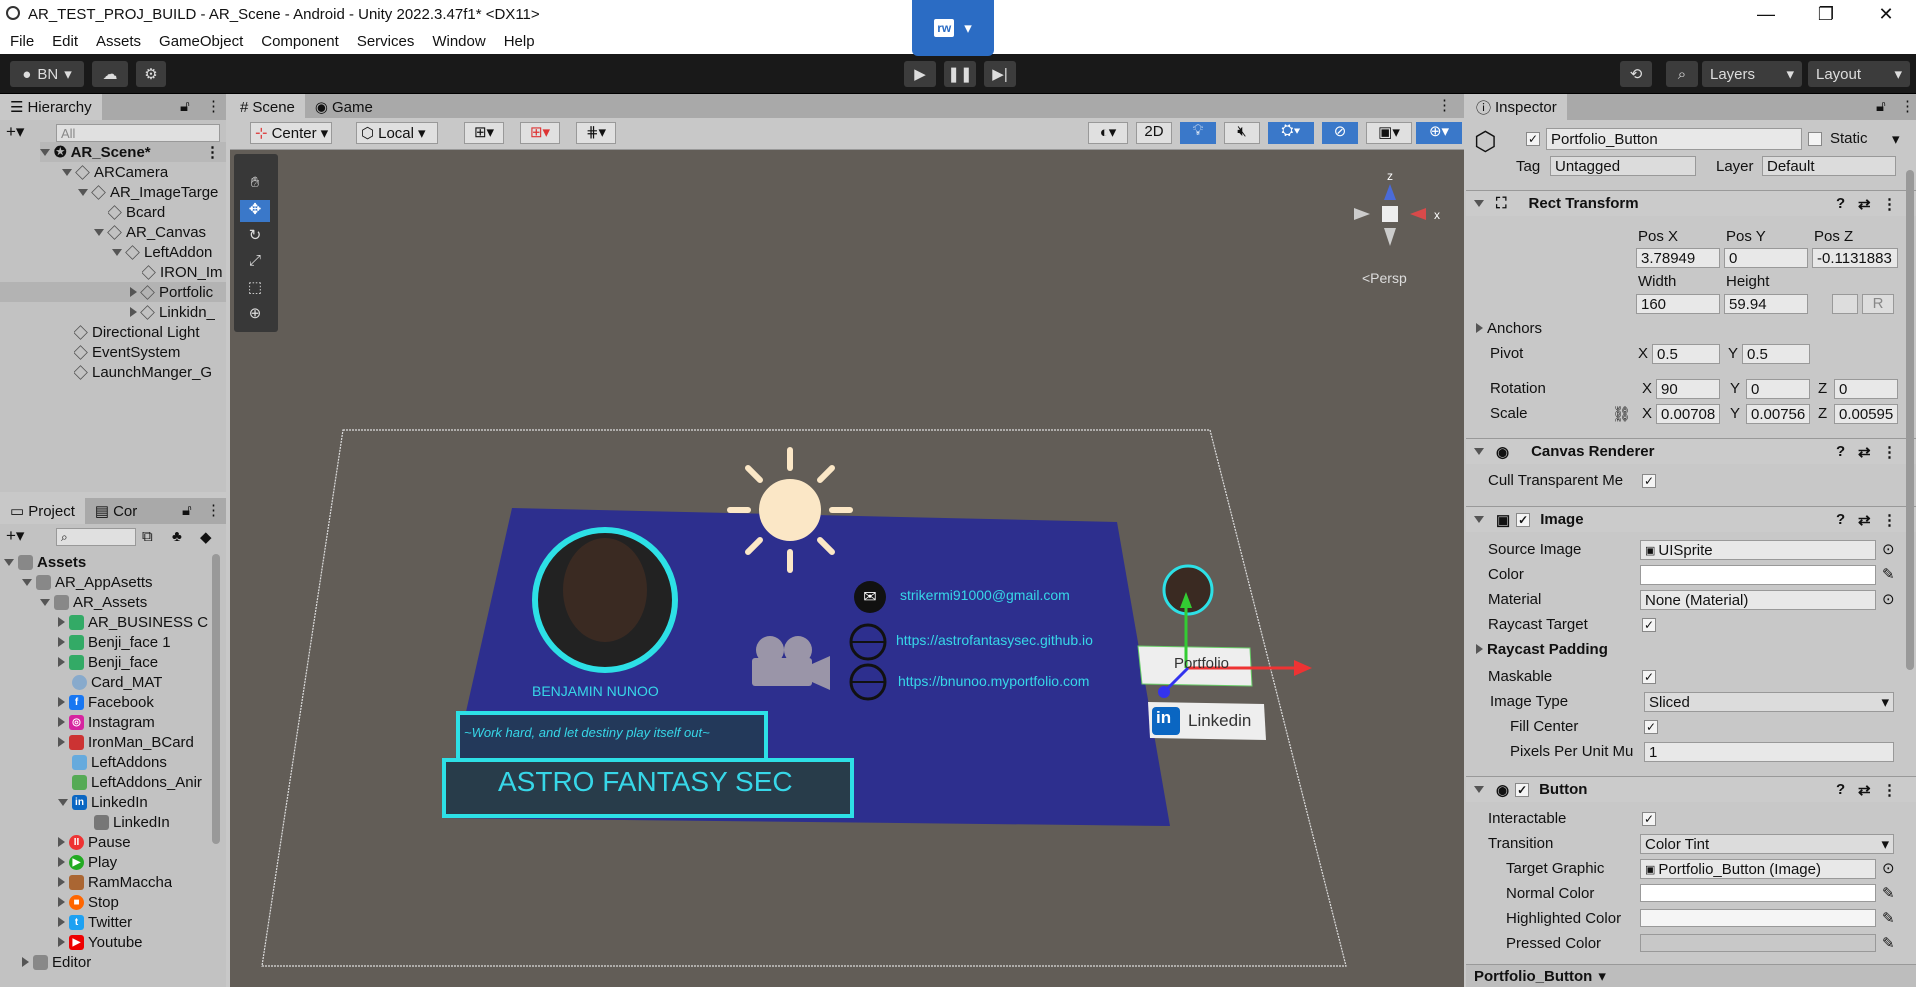 This screenshot has height=987, width=1916. Describe the element at coordinates (1688, 414) in the screenshot. I see `scale-x-field: 0.00708` at that location.